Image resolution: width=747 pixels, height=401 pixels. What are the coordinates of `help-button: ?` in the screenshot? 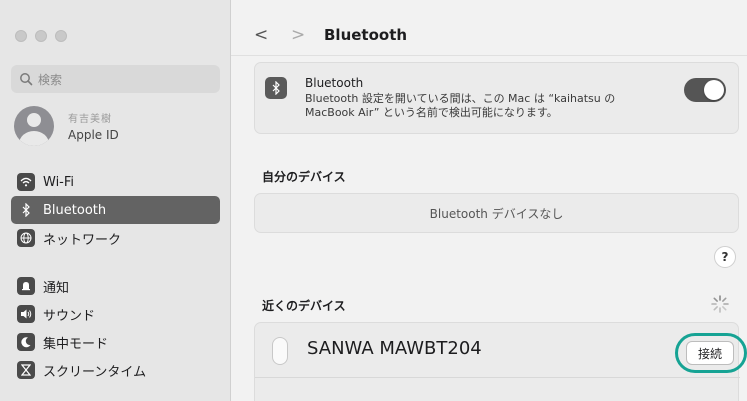 It's located at (725, 257).